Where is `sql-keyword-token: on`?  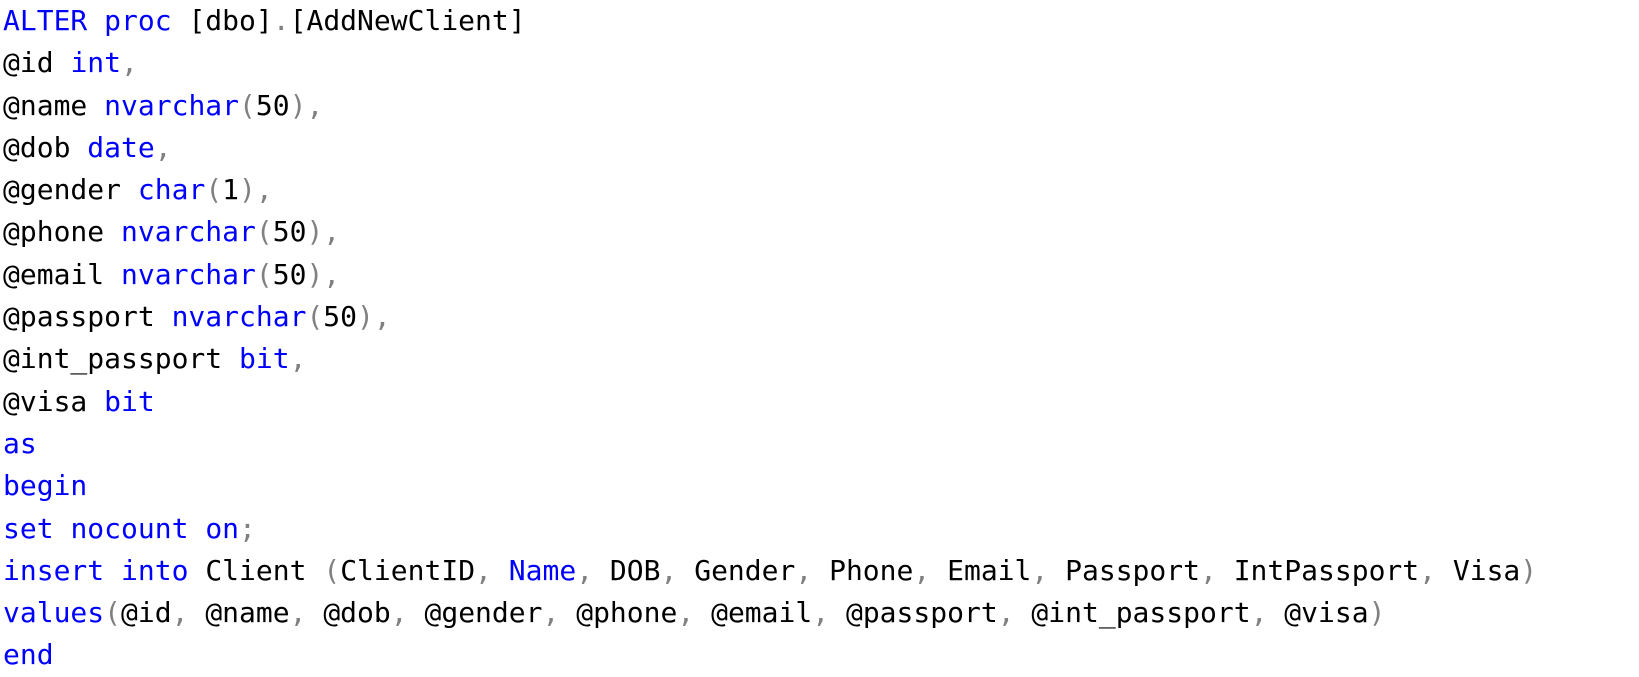
sql-keyword-token: on is located at coordinates (222, 528).